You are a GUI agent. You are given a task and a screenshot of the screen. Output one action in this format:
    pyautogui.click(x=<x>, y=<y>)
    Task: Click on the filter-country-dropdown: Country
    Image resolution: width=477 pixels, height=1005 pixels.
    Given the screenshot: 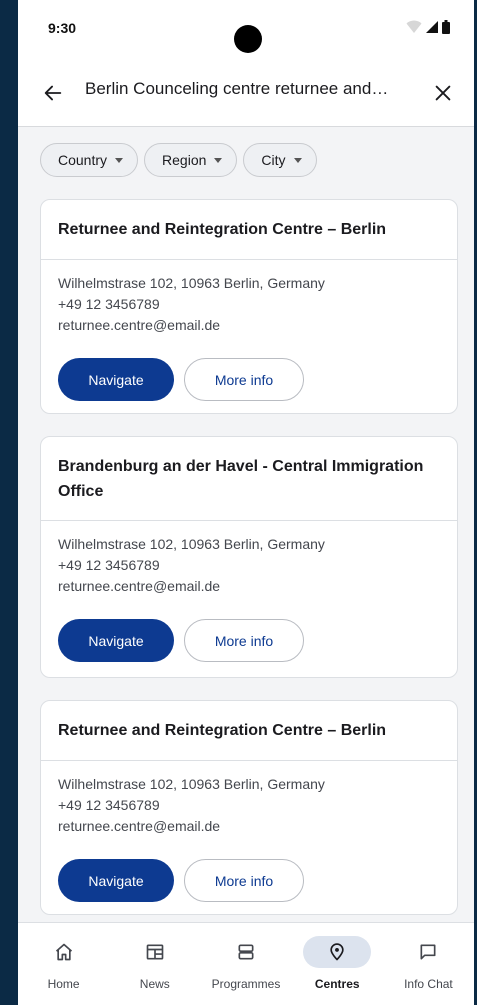 What is the action you would take?
    pyautogui.click(x=89, y=160)
    